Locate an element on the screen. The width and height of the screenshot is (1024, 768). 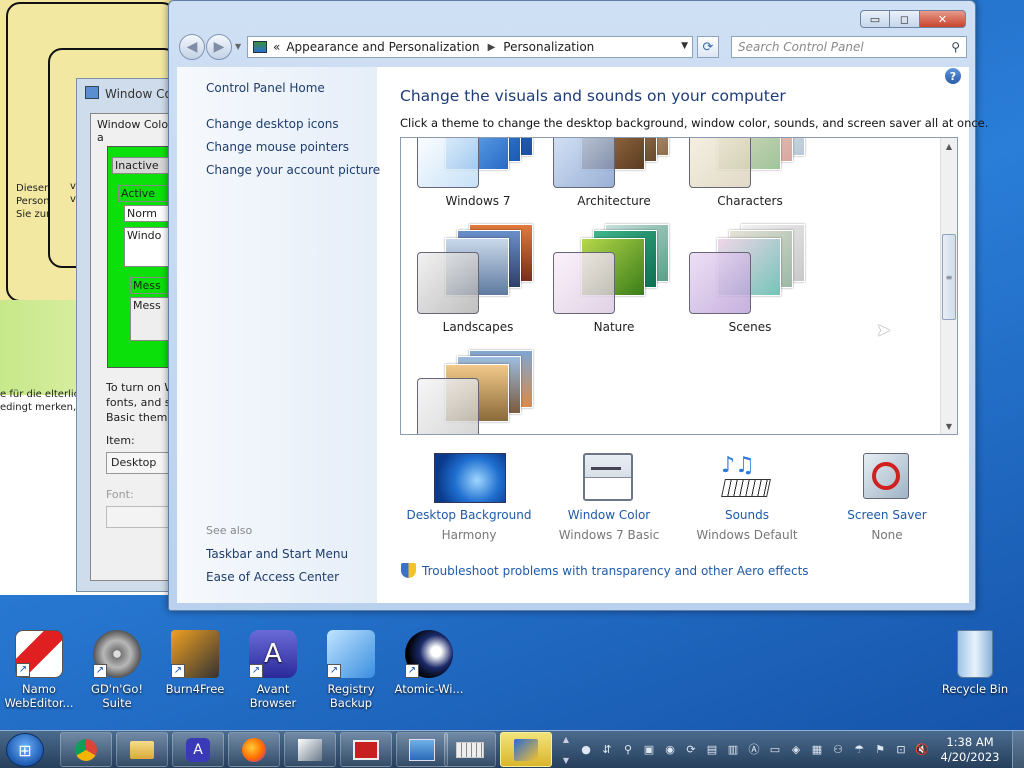
desktop-icon-burn4free: ↗ Burn4Free is located at coordinates (195, 663).